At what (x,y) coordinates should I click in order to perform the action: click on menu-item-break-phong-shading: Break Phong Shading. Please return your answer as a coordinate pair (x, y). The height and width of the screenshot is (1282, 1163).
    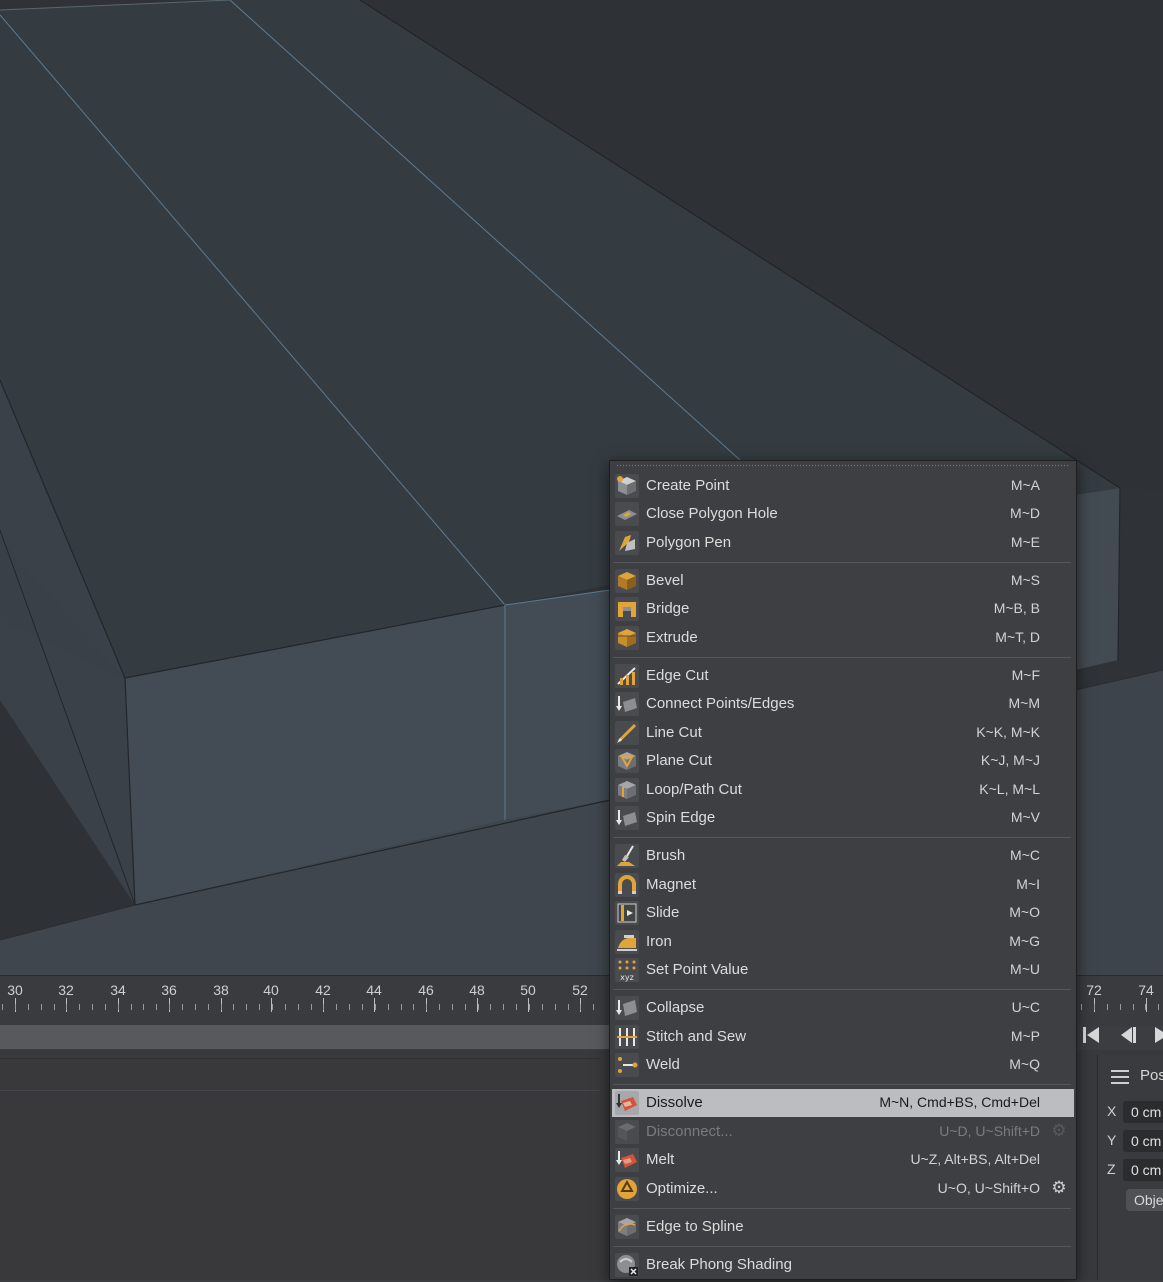
    Looking at the image, I should click on (843, 1265).